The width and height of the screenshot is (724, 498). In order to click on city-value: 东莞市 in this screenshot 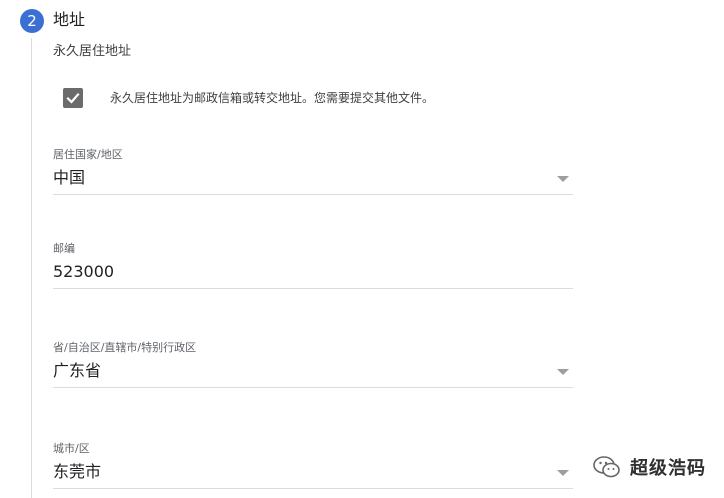, I will do `click(77, 471)`.